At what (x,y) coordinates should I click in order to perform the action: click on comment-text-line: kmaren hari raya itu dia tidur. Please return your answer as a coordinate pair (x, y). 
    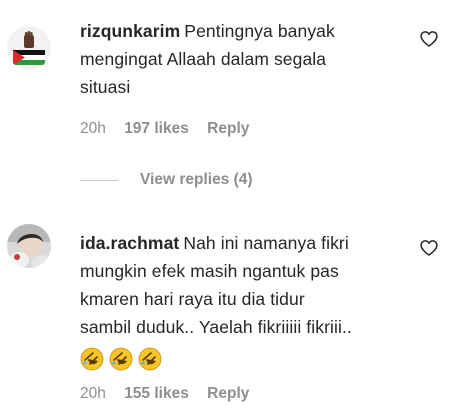
    Looking at the image, I should click on (192, 299).